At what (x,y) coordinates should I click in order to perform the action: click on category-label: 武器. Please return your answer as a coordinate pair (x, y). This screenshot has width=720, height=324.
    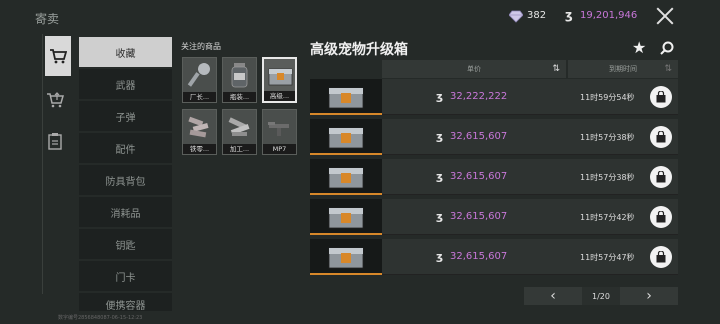
    Looking at the image, I should click on (125, 86).